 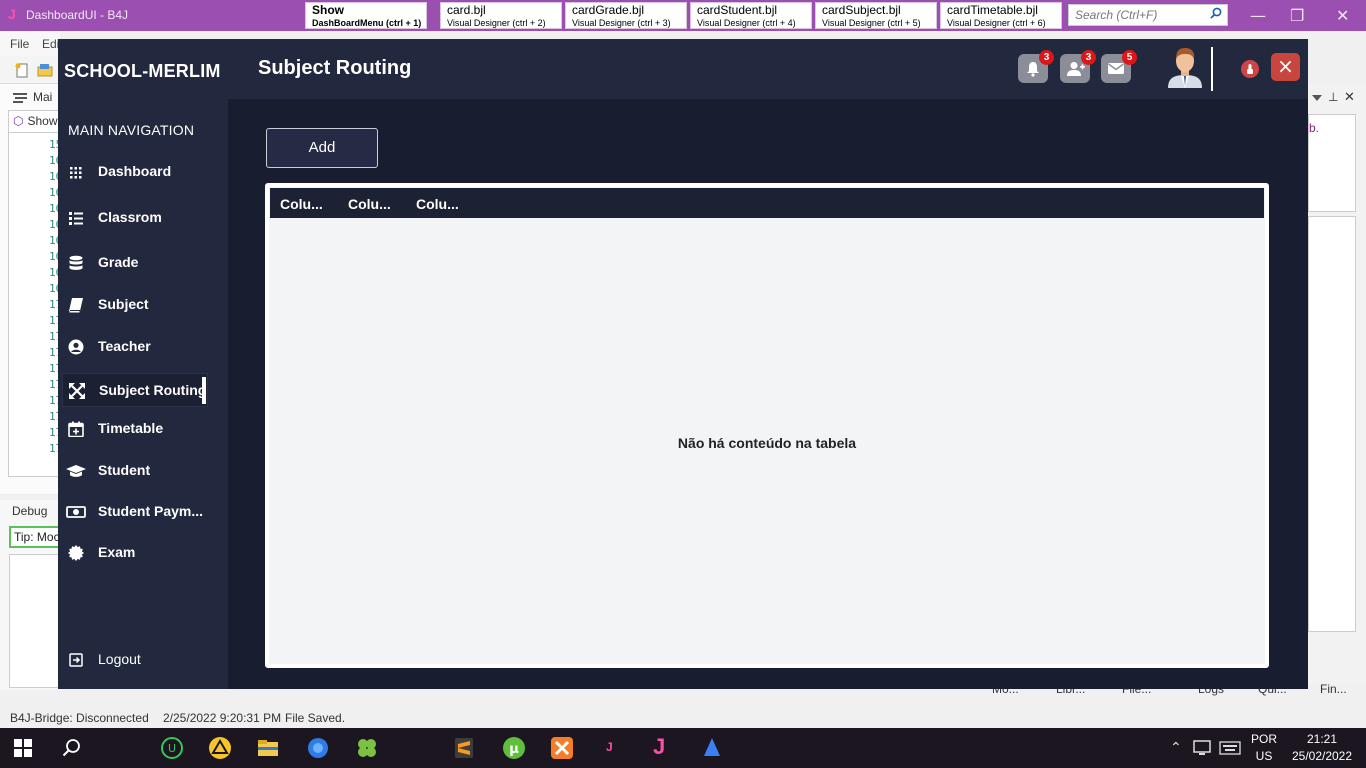 I want to click on display-icon, so click(x=1202, y=748).